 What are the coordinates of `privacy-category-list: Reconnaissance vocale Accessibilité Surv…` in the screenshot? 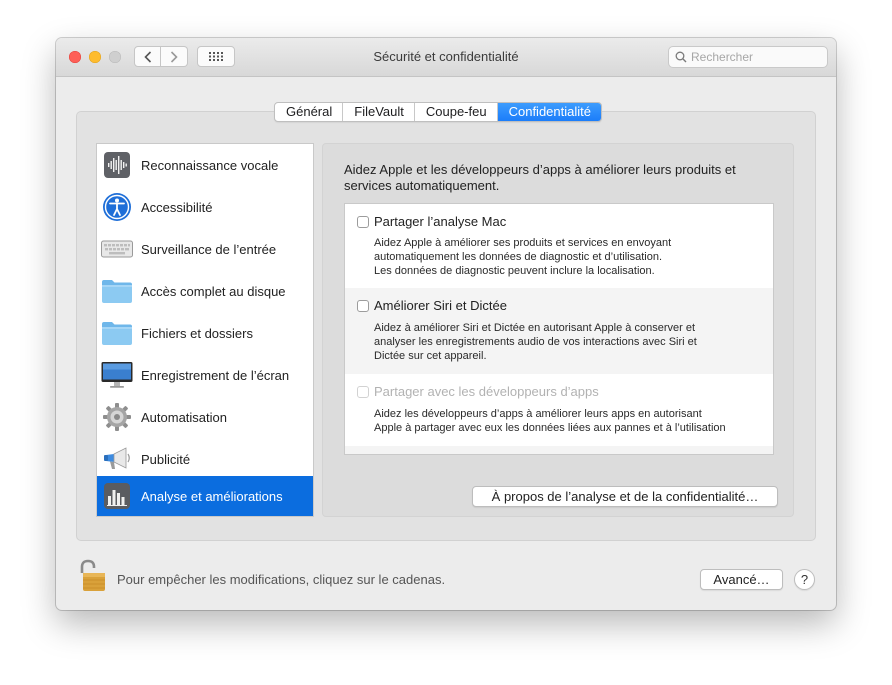 It's located at (205, 330).